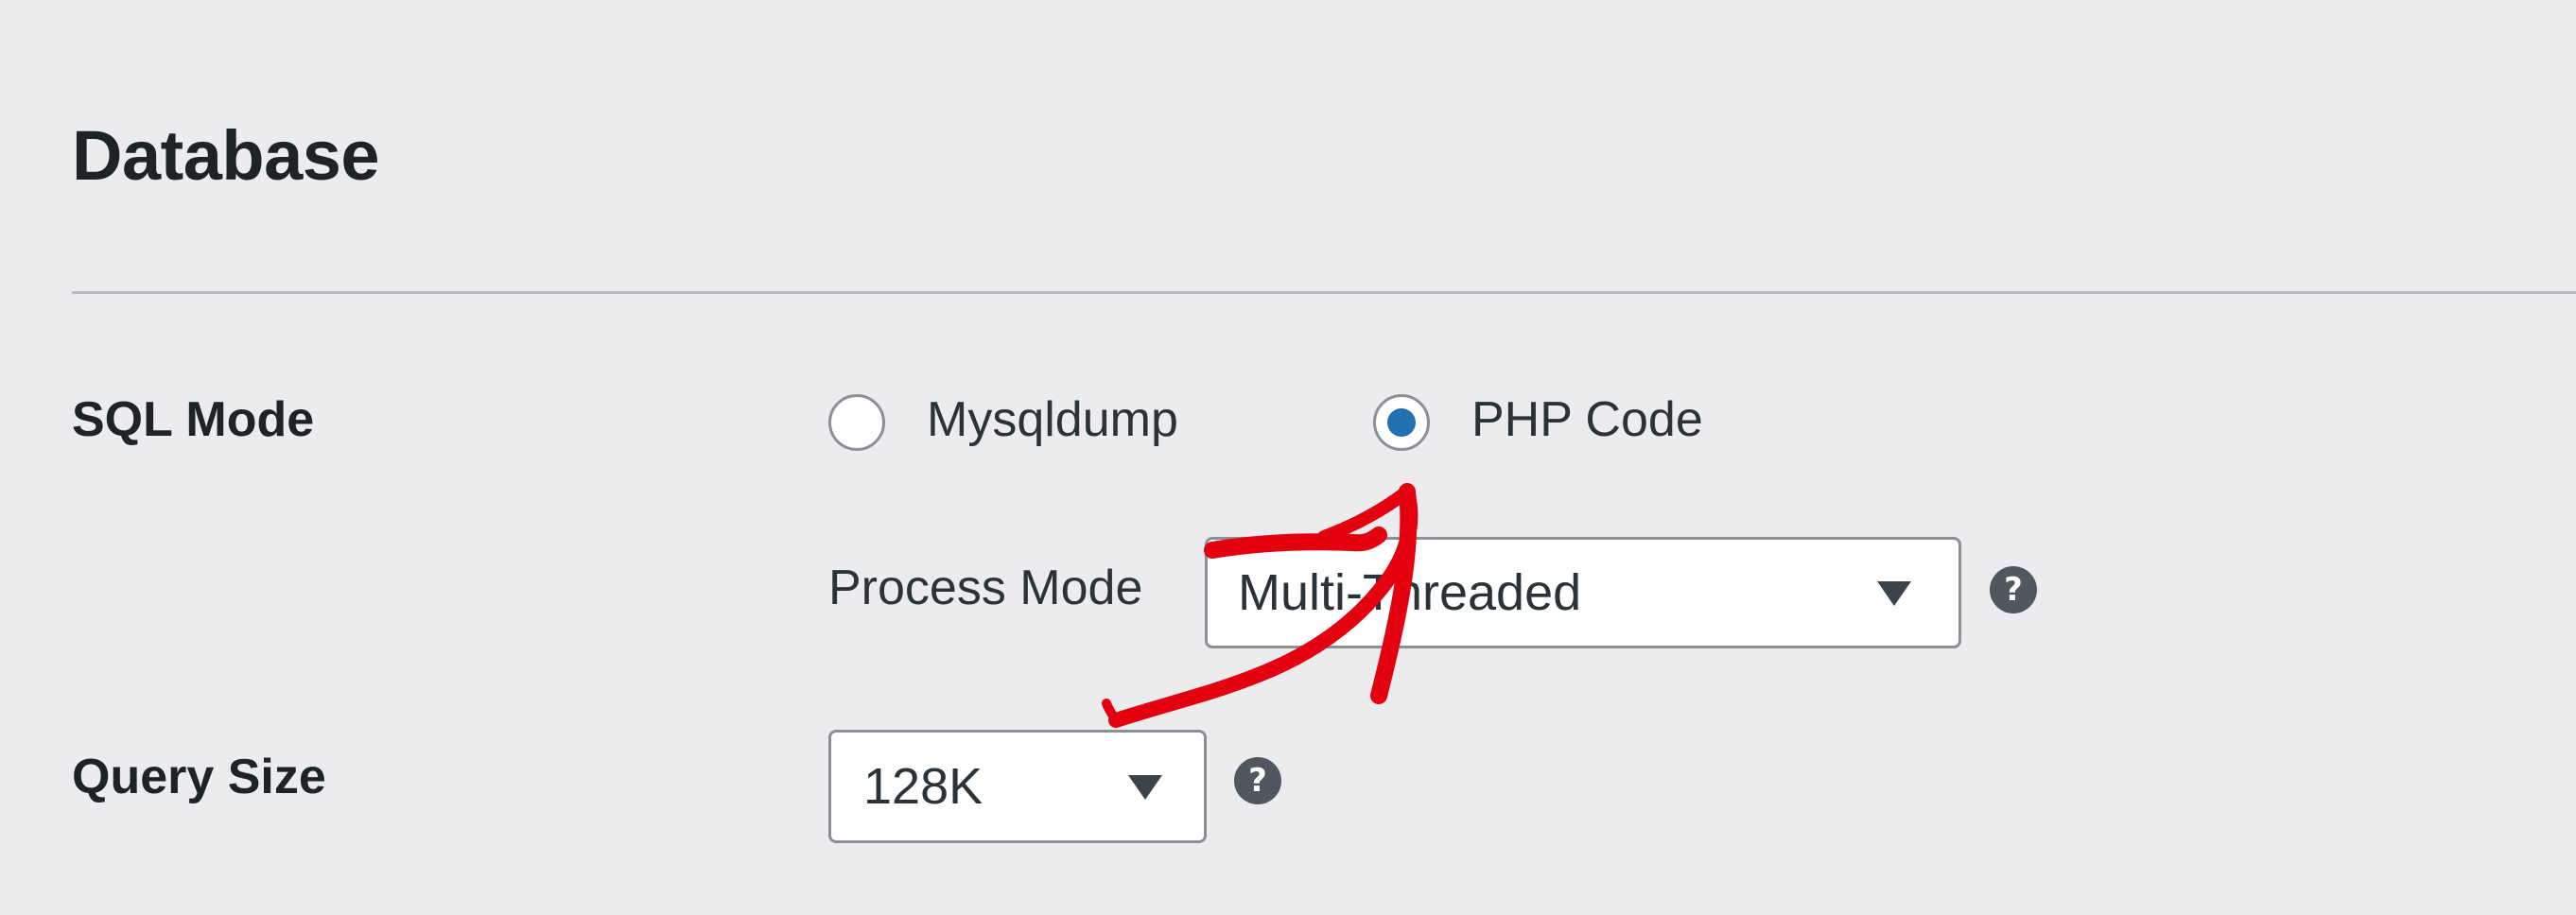 Image resolution: width=2576 pixels, height=915 pixels. What do you see at coordinates (193, 419) in the screenshot?
I see `sql-mode-label: SQL Mode` at bounding box center [193, 419].